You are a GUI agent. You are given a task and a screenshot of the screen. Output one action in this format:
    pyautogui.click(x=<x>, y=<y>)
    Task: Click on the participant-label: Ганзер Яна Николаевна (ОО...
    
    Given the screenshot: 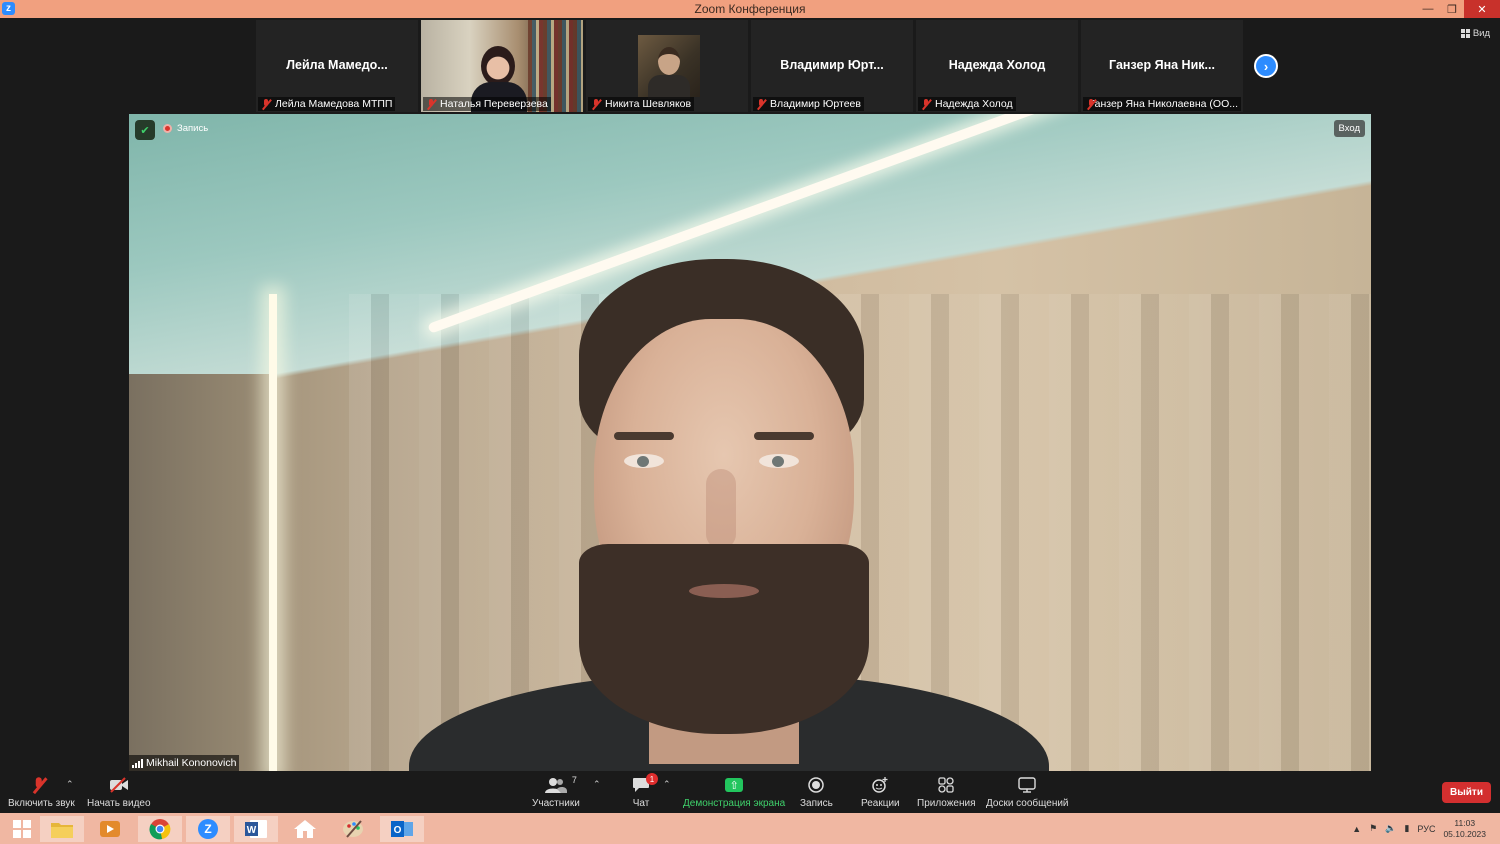 What is the action you would take?
    pyautogui.click(x=1162, y=104)
    